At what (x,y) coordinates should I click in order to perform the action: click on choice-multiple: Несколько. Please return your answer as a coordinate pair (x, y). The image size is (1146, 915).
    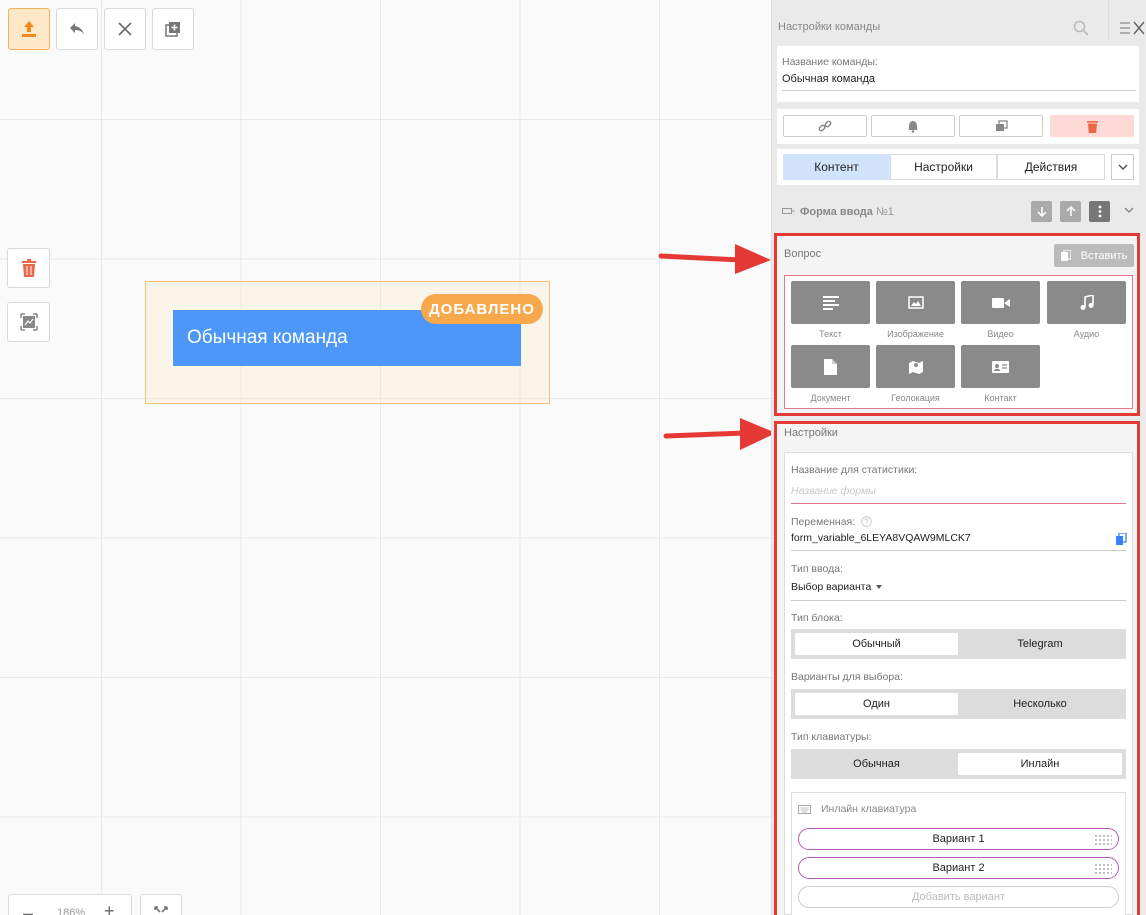
    Looking at the image, I should click on (1040, 704).